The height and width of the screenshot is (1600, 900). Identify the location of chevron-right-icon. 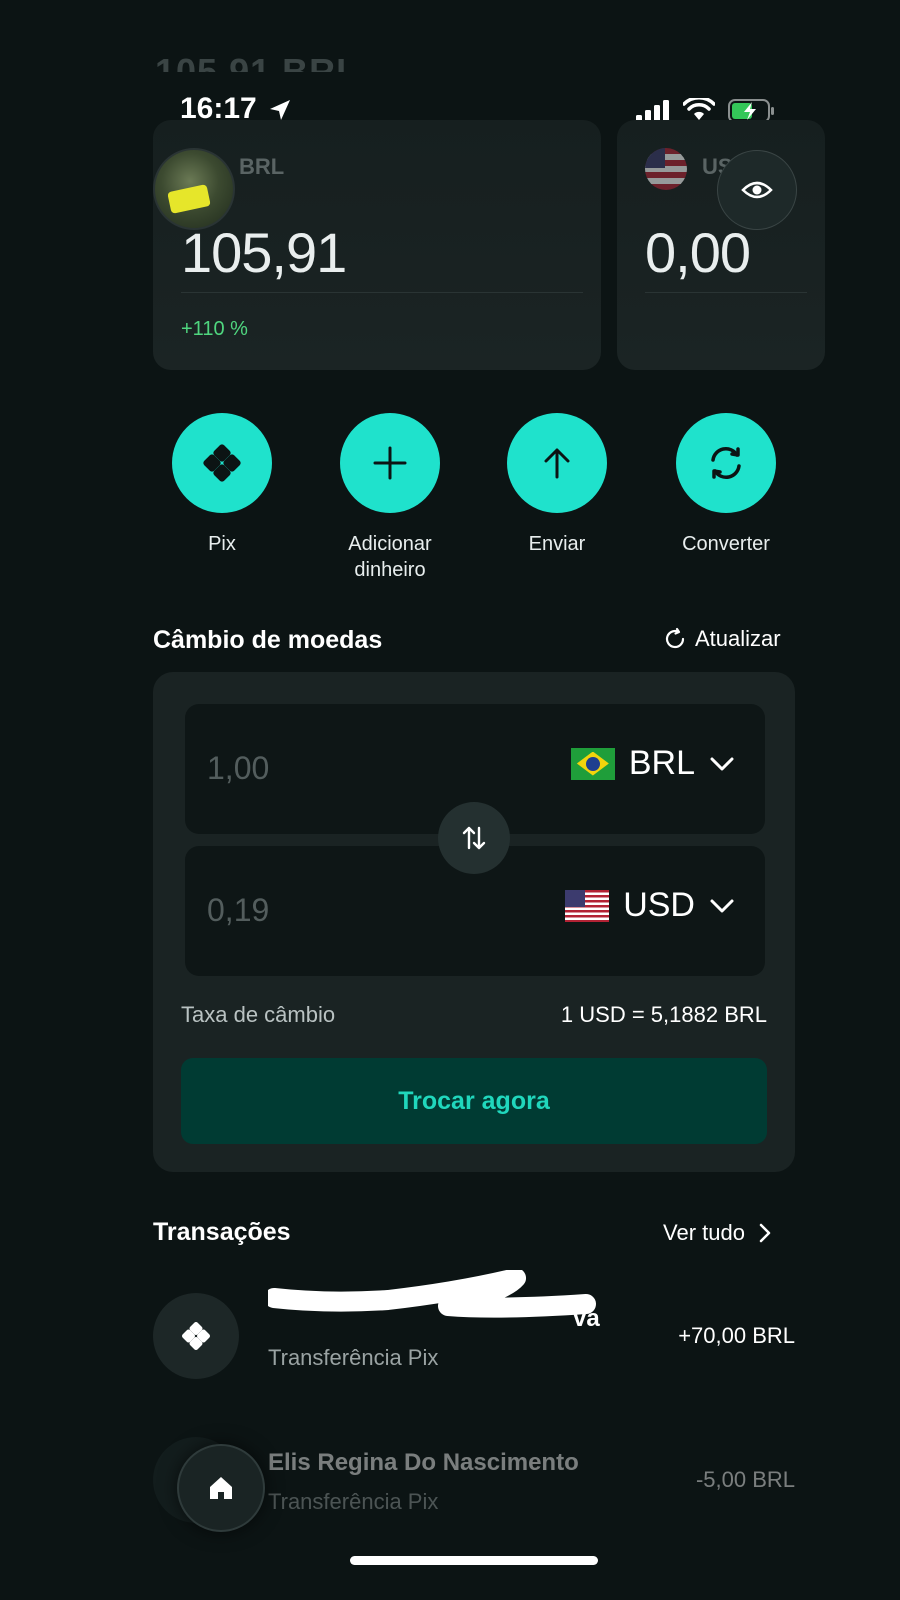
(765, 1233).